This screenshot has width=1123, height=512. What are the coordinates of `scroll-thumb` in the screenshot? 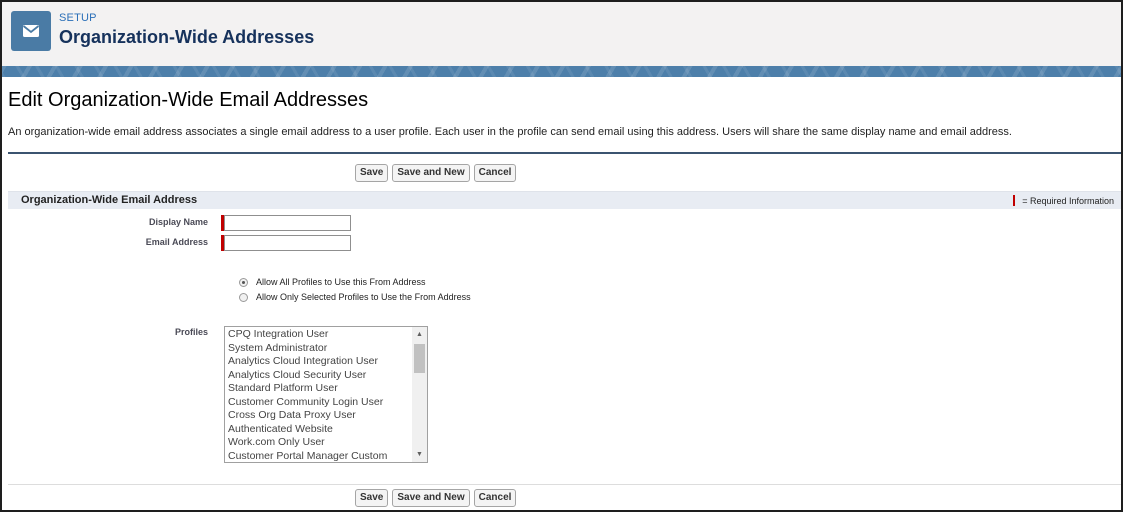 It's located at (419, 358).